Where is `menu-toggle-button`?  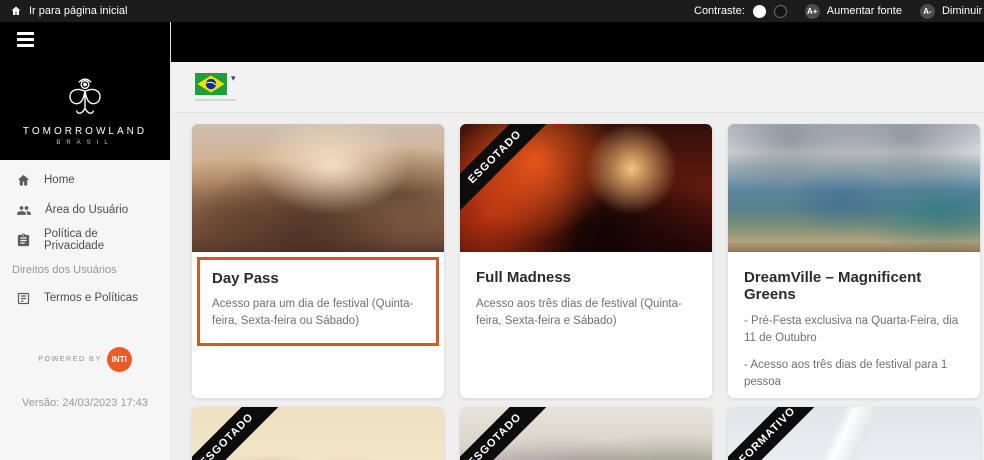 menu-toggle-button is located at coordinates (25, 41).